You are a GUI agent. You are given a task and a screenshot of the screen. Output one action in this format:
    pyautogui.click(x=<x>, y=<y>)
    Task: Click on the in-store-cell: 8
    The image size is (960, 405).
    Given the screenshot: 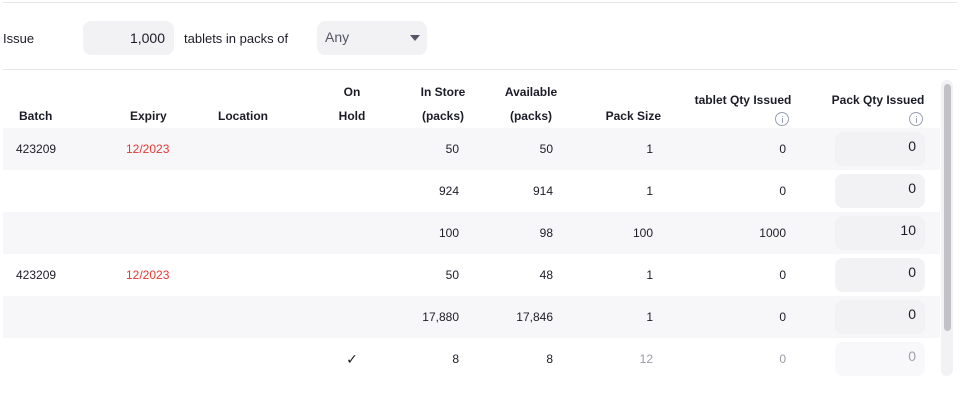 What is the action you would take?
    pyautogui.click(x=455, y=359)
    